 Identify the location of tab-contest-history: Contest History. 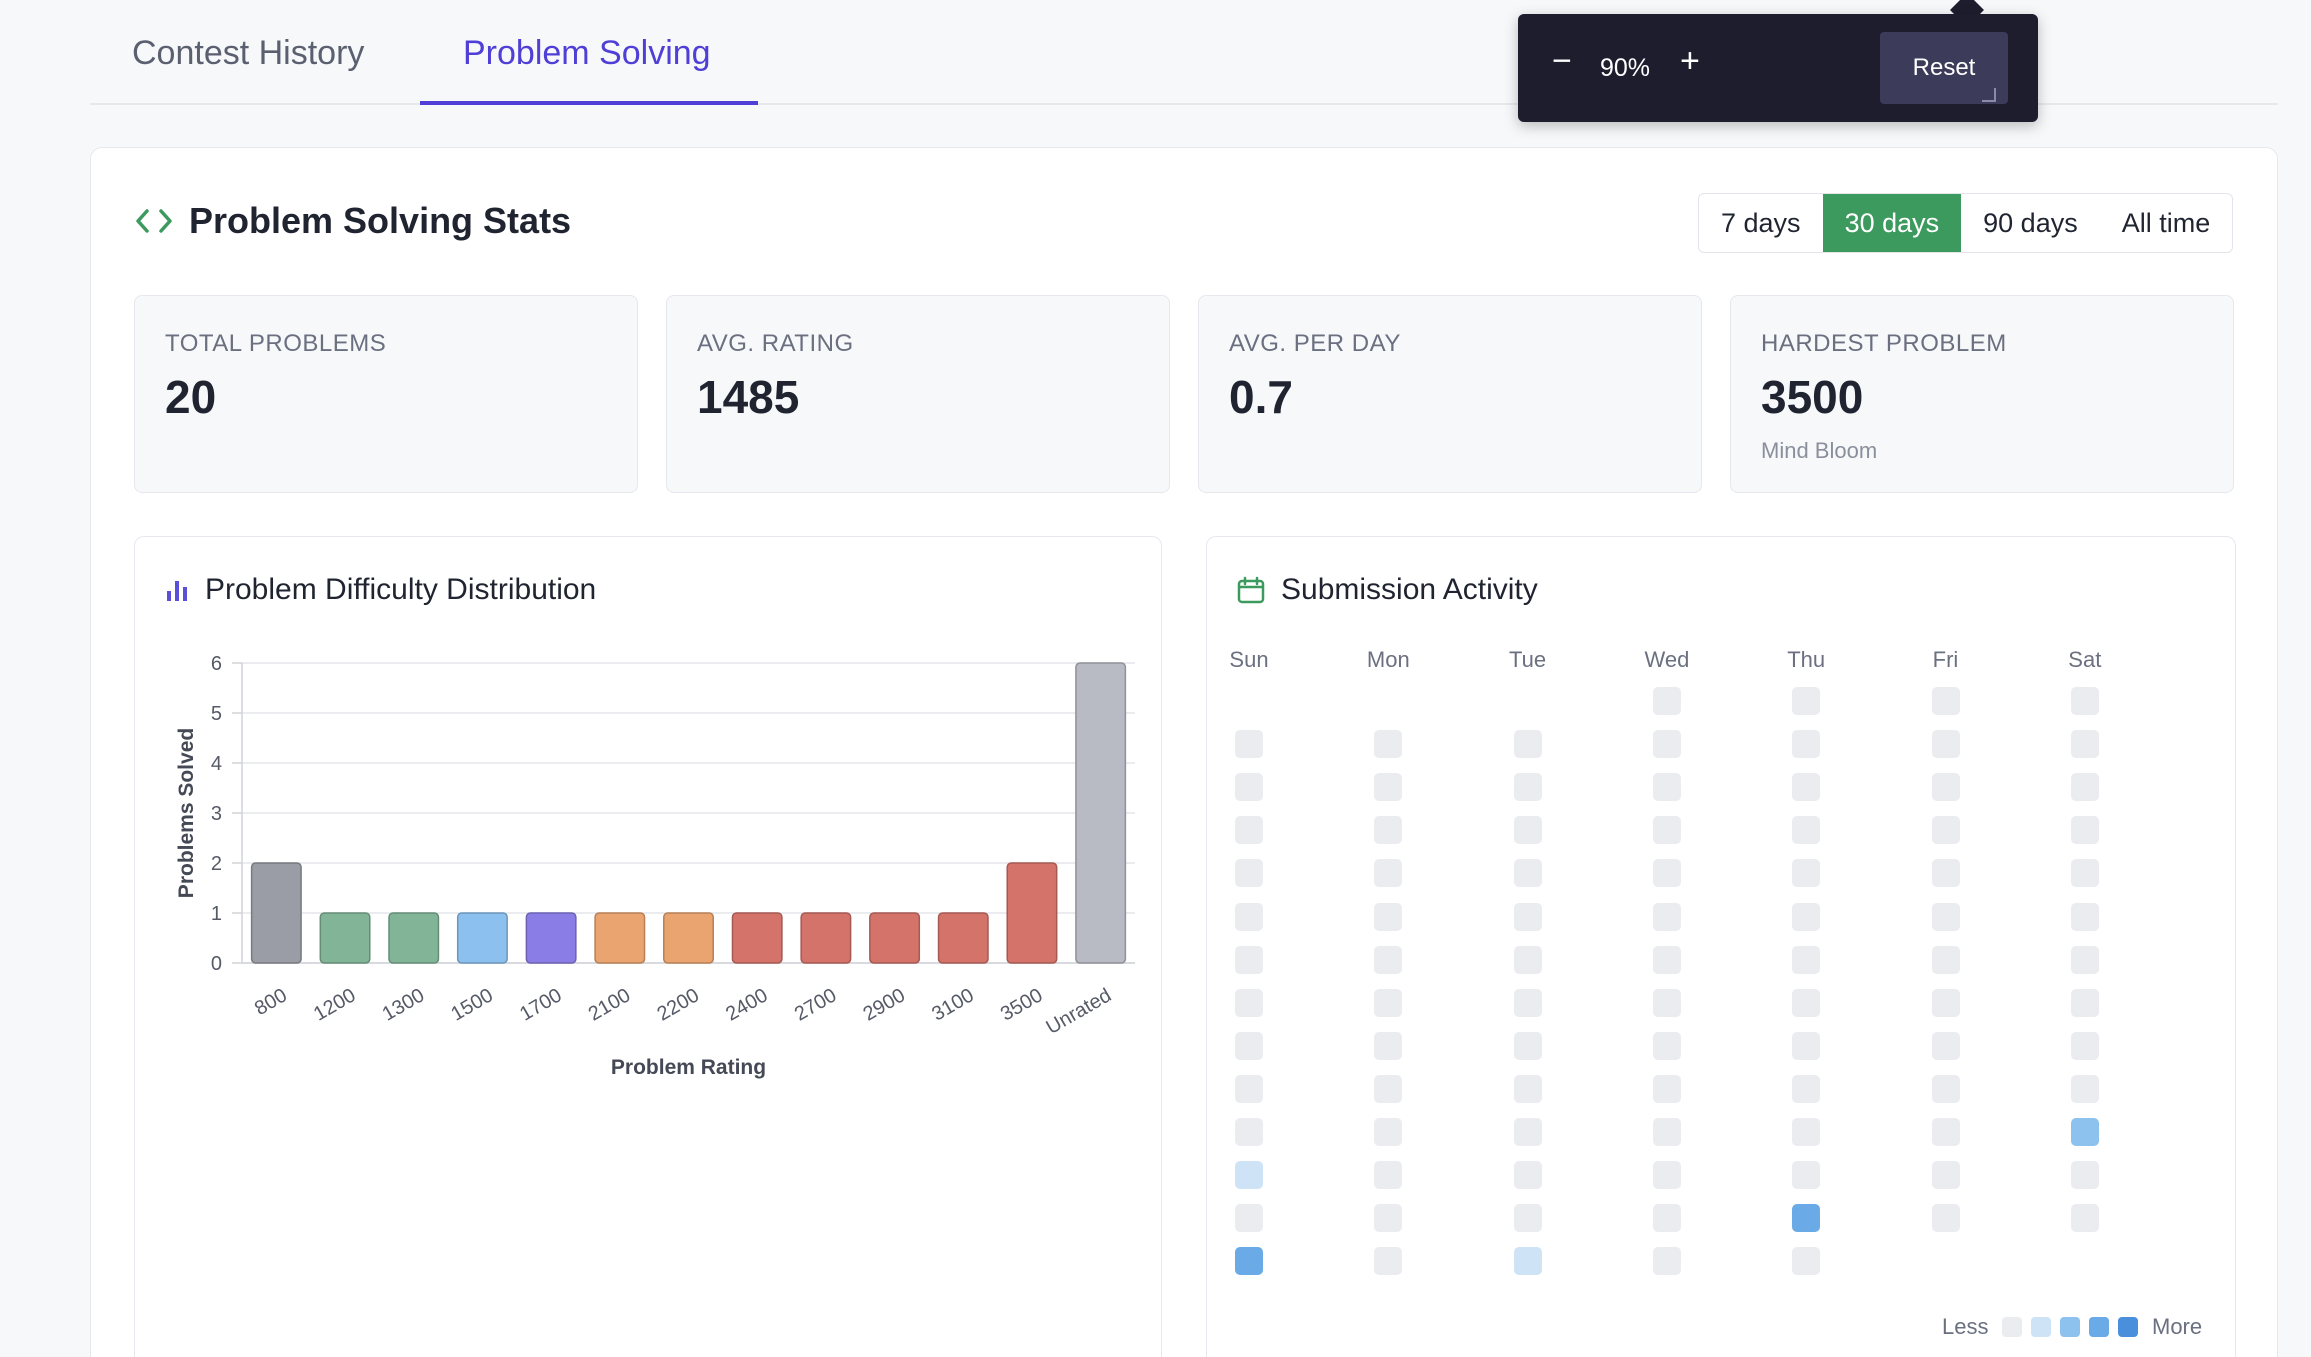
(248, 53).